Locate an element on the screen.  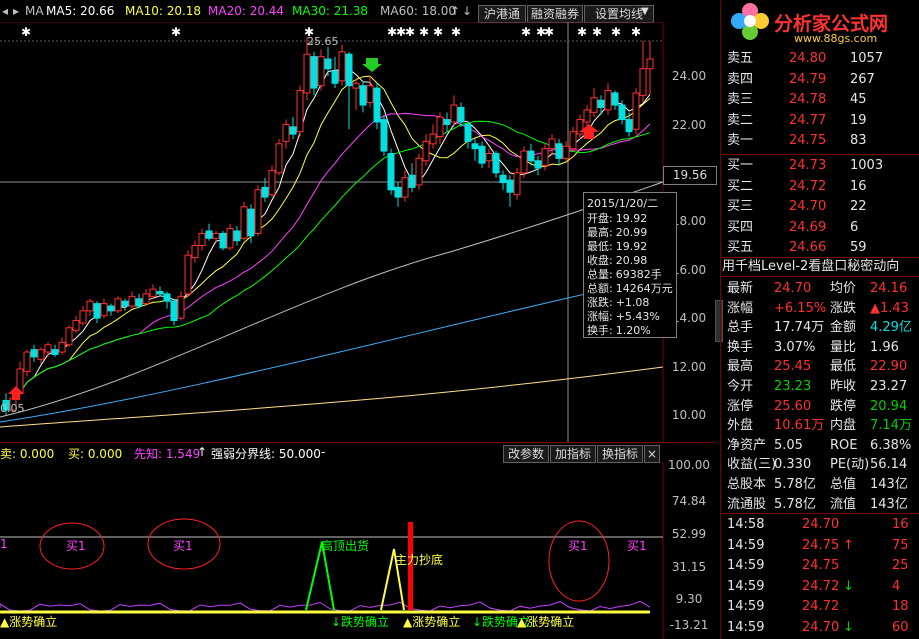
scroll-right-icon: ▸ is located at coordinates (16, 11).